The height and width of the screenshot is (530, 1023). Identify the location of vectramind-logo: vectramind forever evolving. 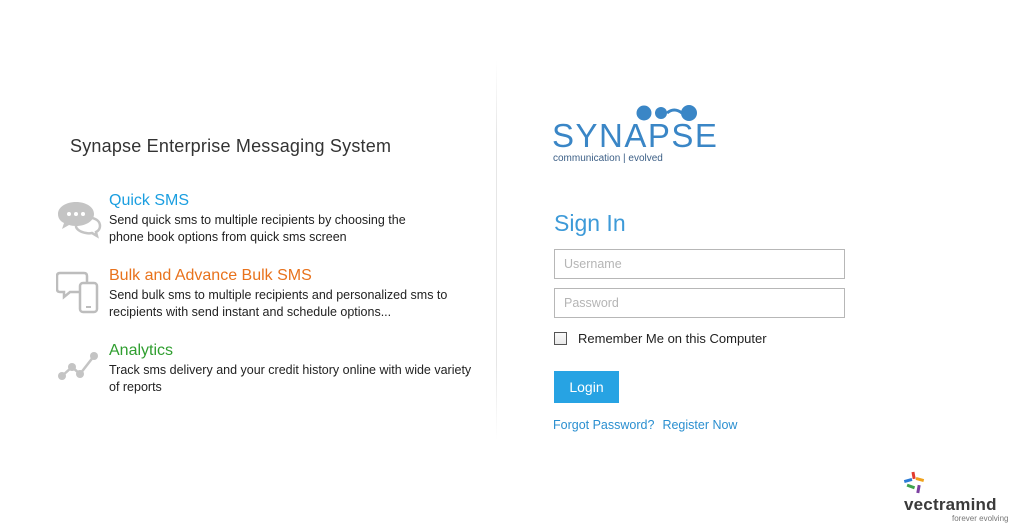
(958, 498).